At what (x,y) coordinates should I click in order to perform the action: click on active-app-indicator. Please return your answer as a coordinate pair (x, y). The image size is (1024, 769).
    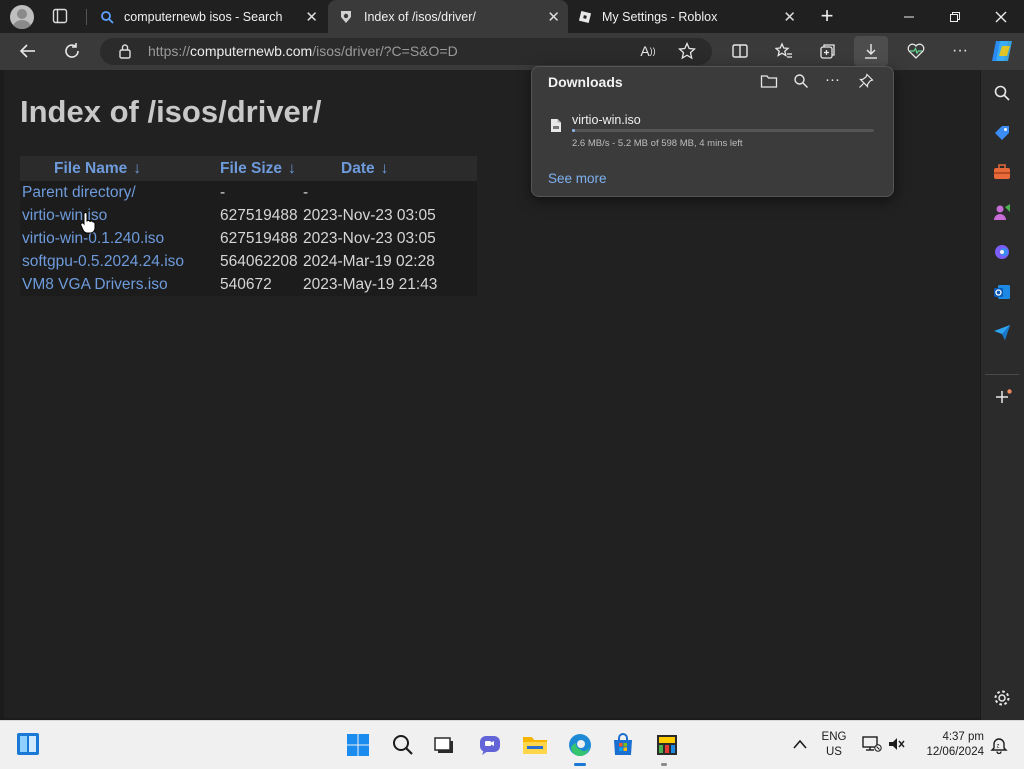
    Looking at the image, I should click on (580, 764).